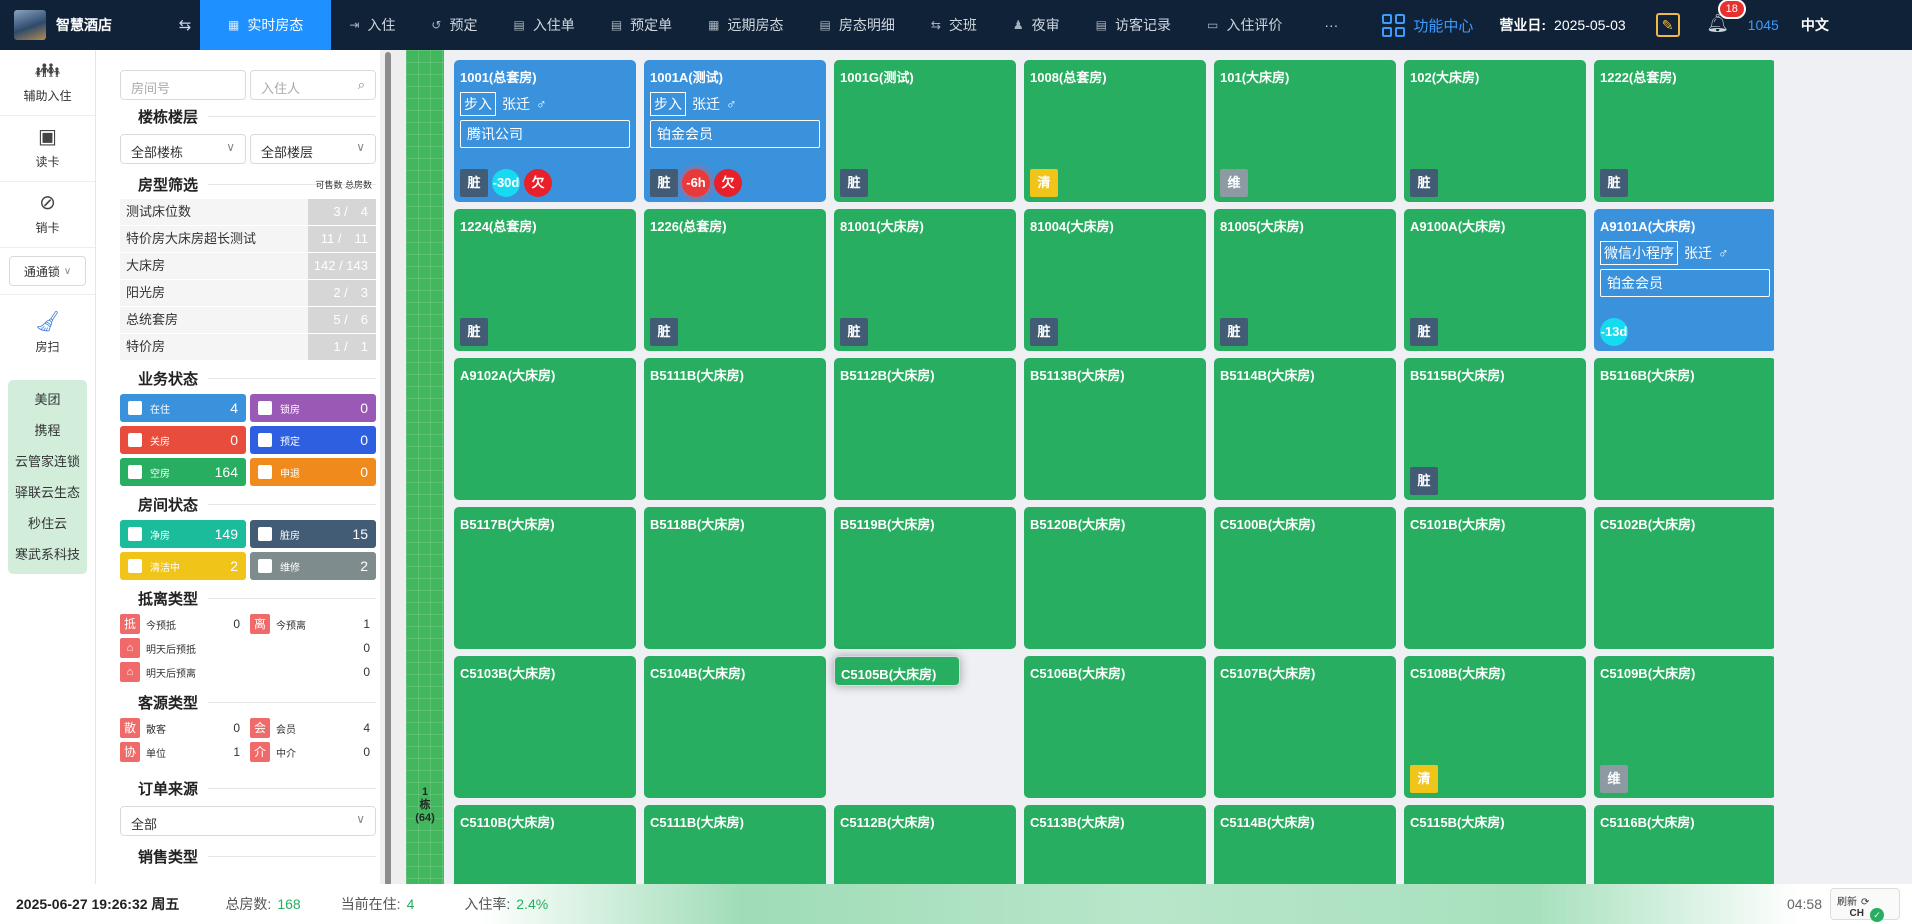 The width and height of the screenshot is (1912, 924). I want to click on room-card: A9100A(大床房) 脏, so click(1495, 280).